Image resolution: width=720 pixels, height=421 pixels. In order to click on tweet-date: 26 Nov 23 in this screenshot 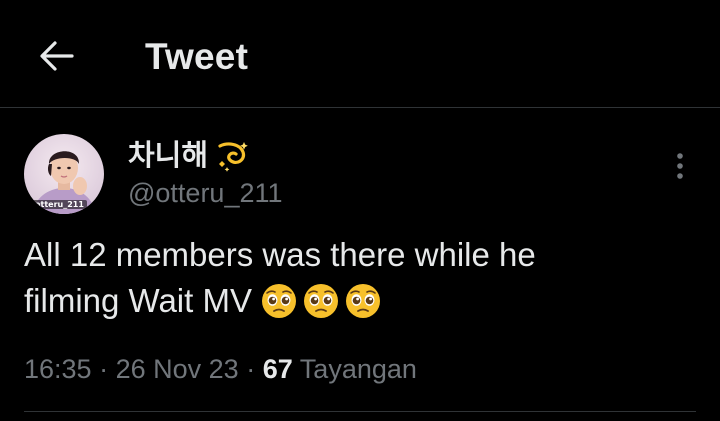, I will do `click(177, 369)`.